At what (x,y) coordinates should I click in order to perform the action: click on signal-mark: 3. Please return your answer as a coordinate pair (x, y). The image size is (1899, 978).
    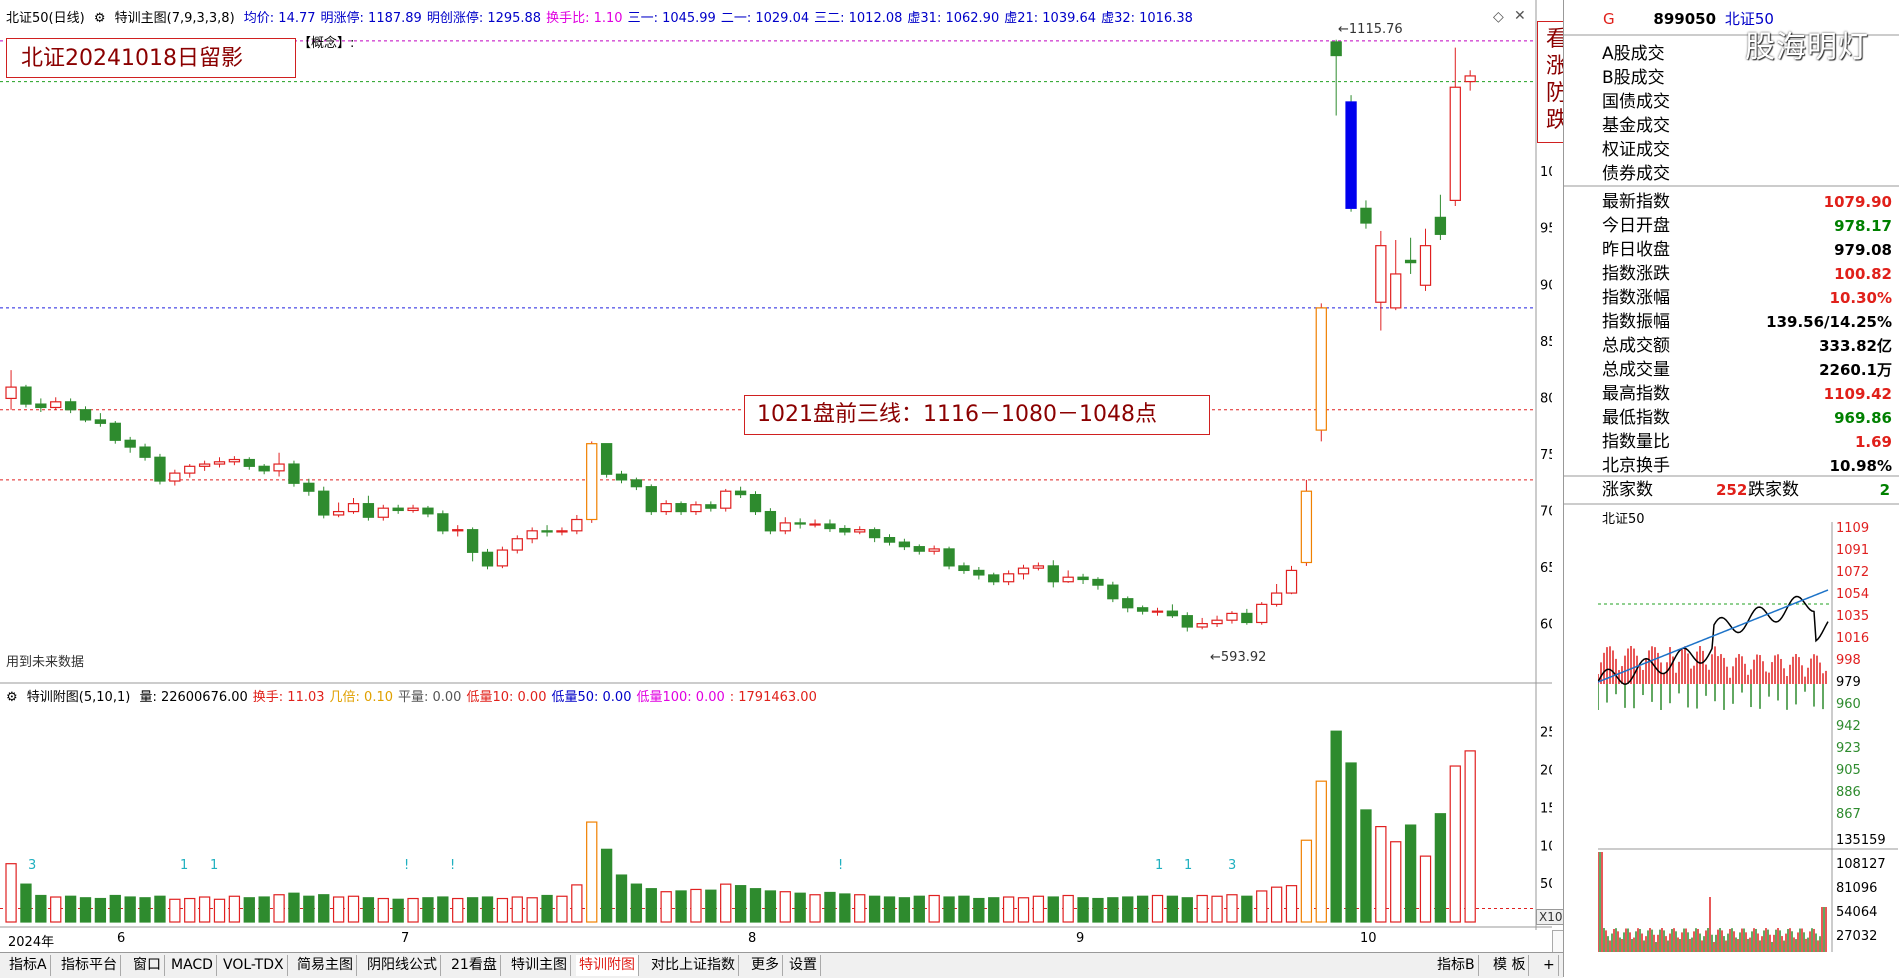
    Looking at the image, I should click on (1232, 865).